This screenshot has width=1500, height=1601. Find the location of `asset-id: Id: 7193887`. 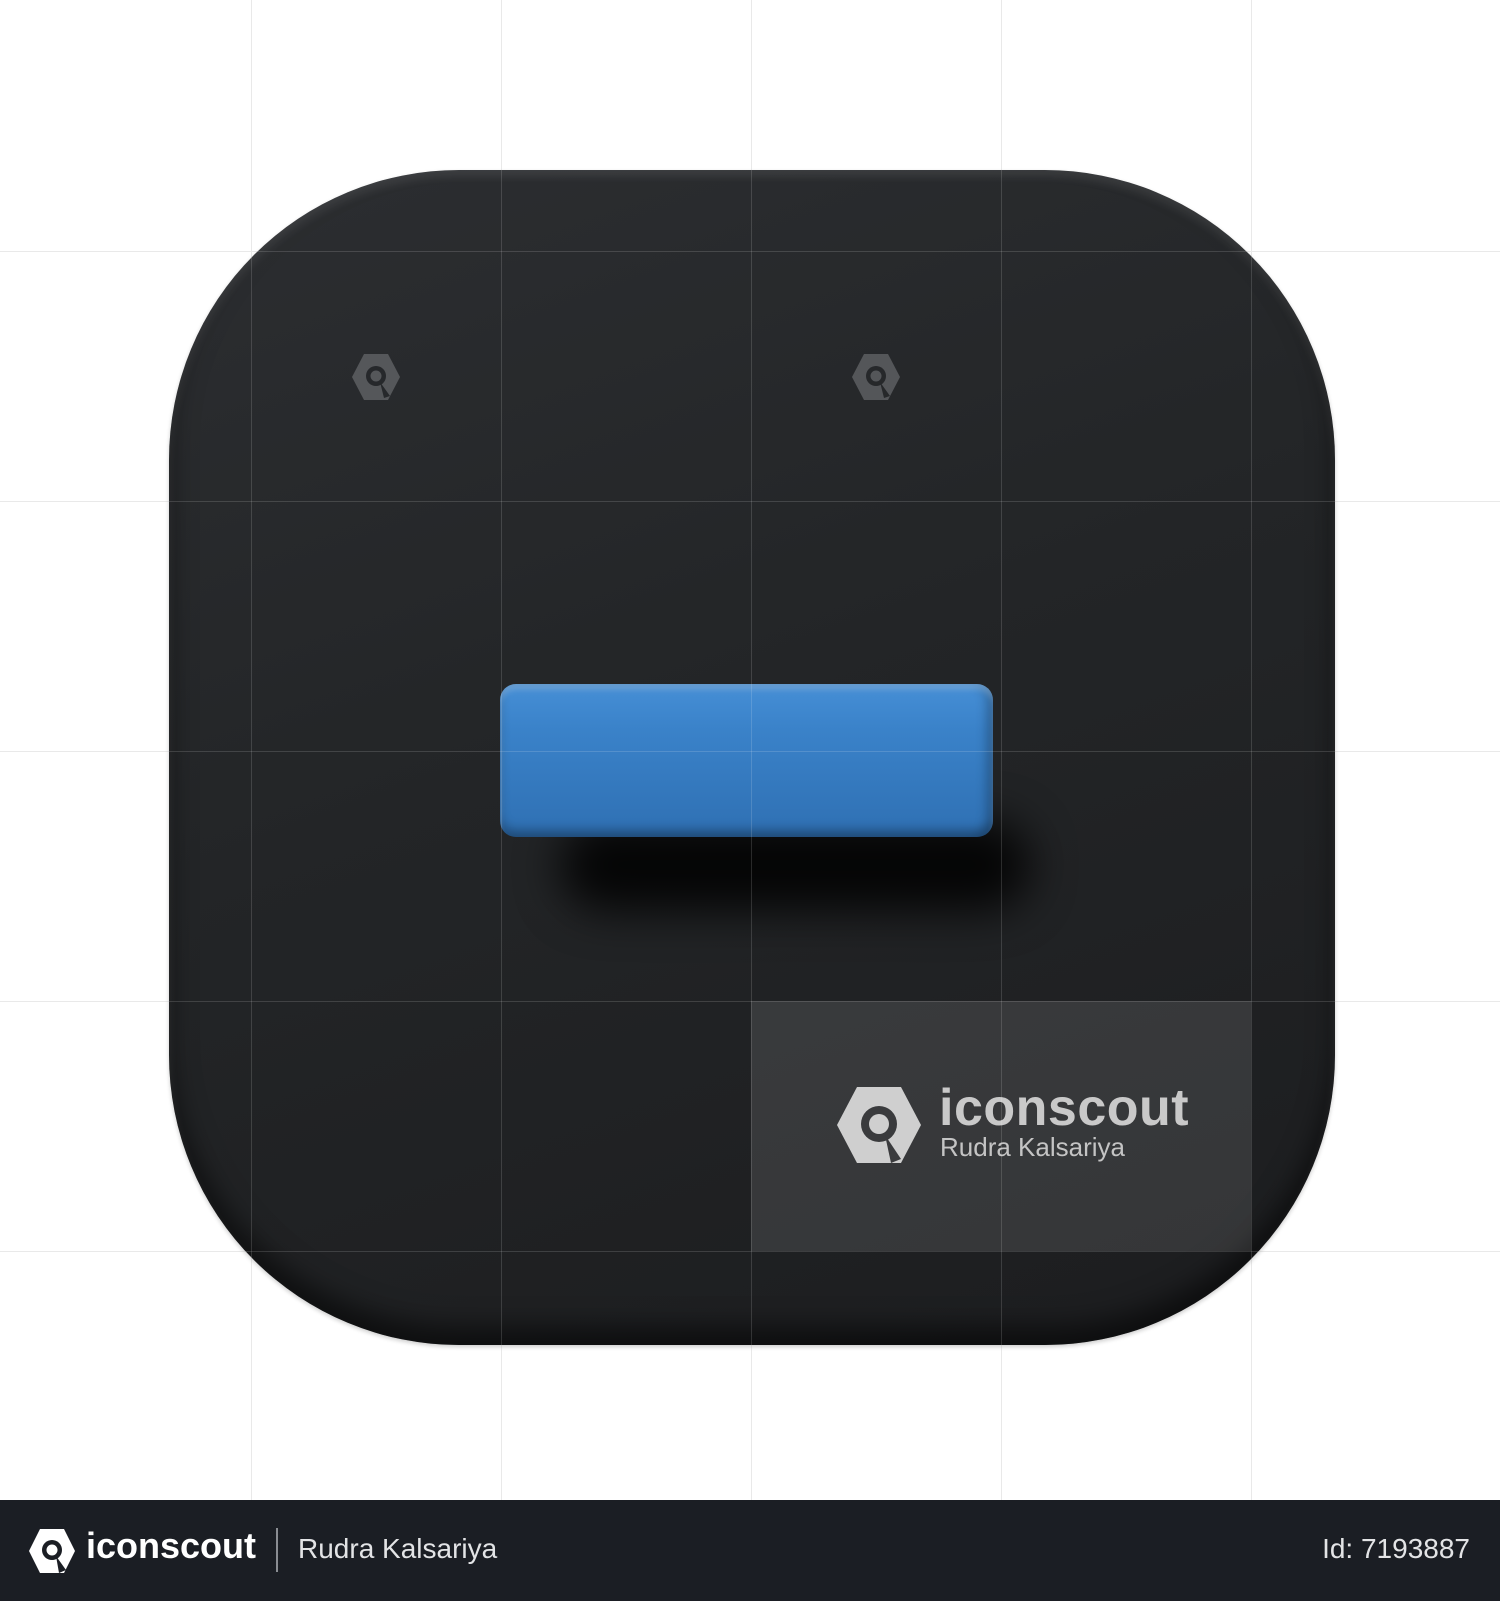

asset-id: Id: 7193887 is located at coordinates (1396, 1548).